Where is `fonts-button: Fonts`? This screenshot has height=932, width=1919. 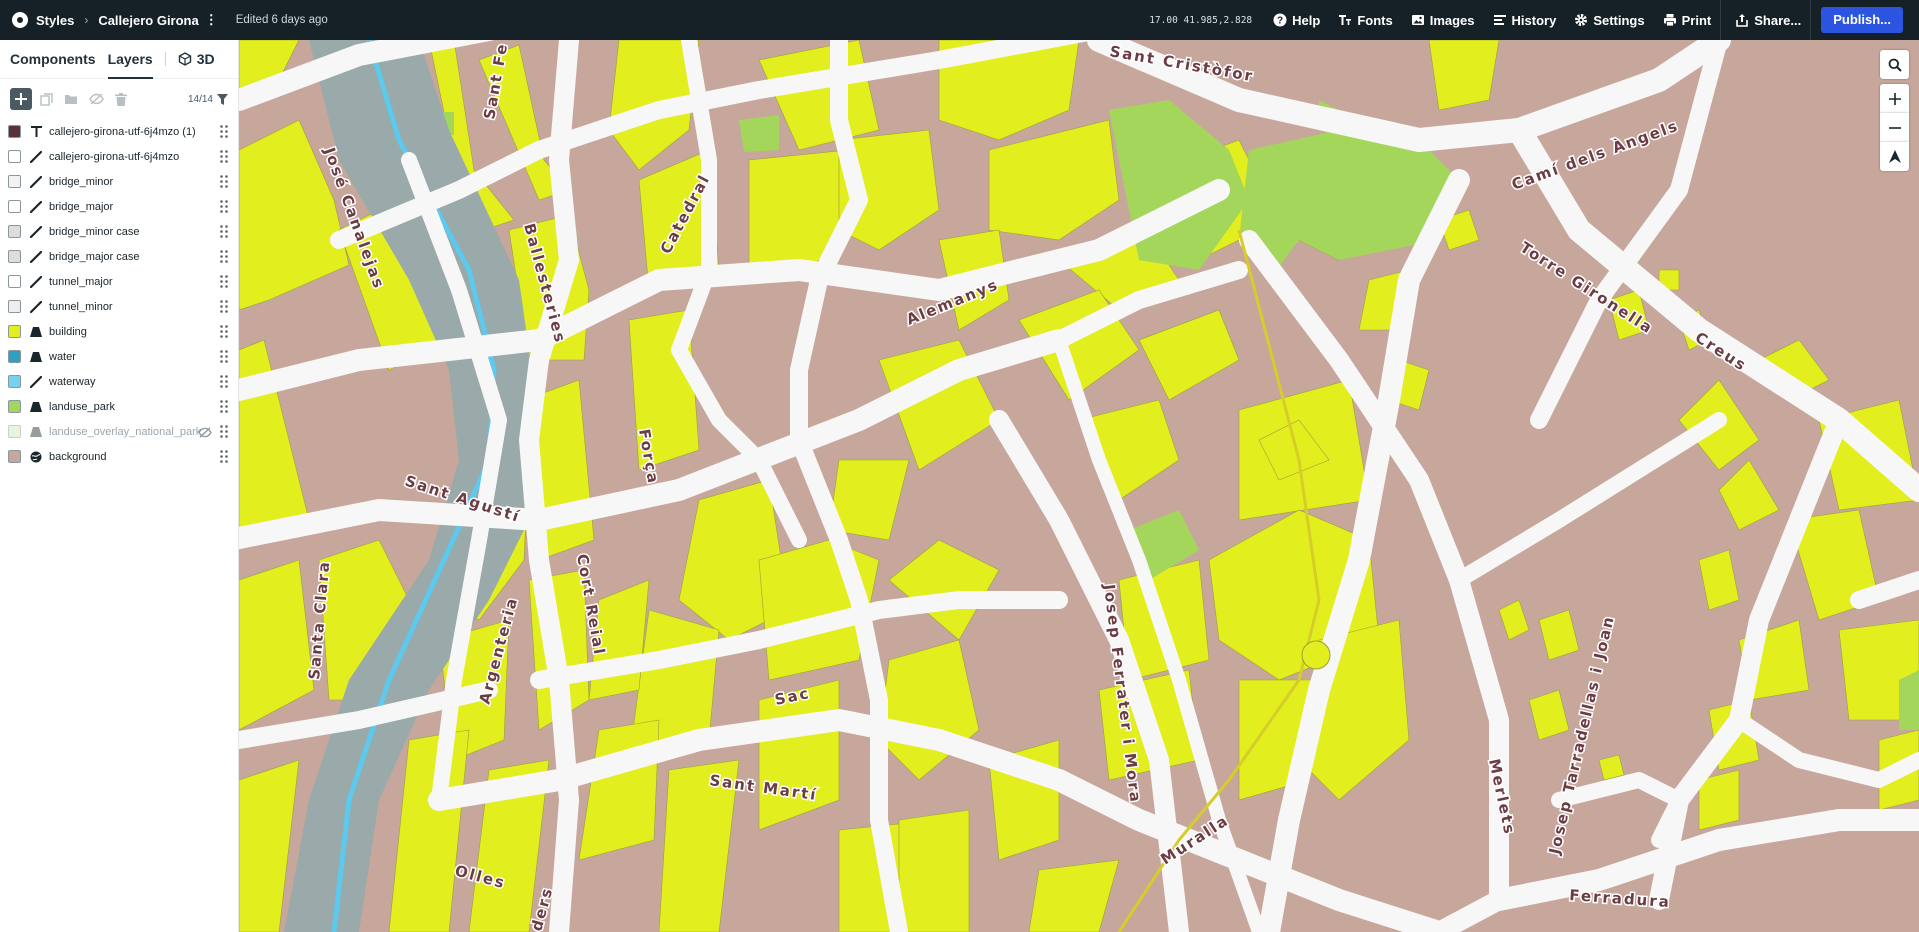
fonts-button: Fonts is located at coordinates (1365, 20).